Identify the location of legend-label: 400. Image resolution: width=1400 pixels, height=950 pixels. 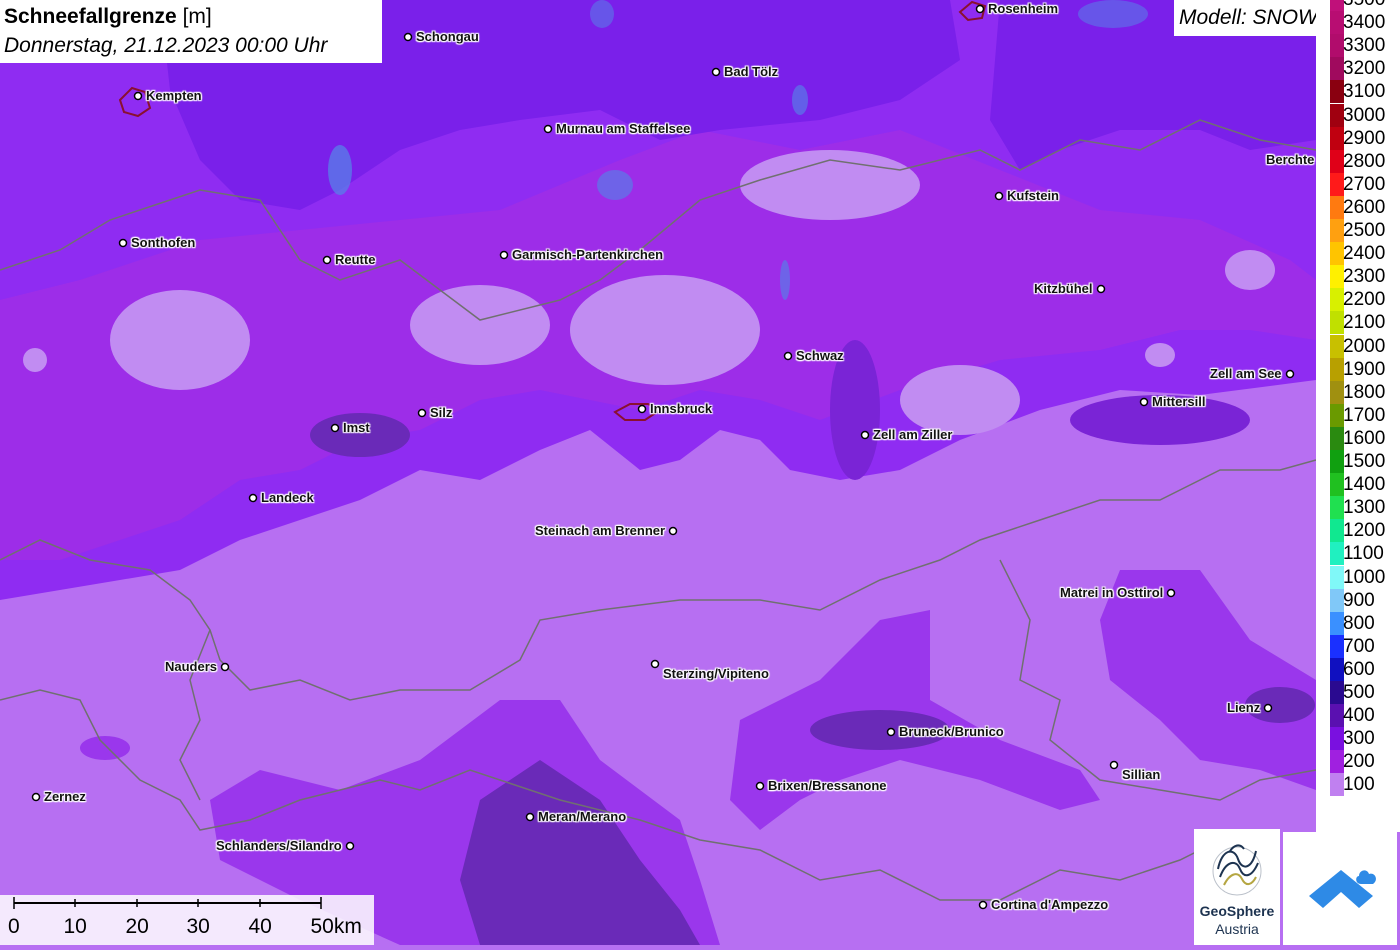
(1359, 716).